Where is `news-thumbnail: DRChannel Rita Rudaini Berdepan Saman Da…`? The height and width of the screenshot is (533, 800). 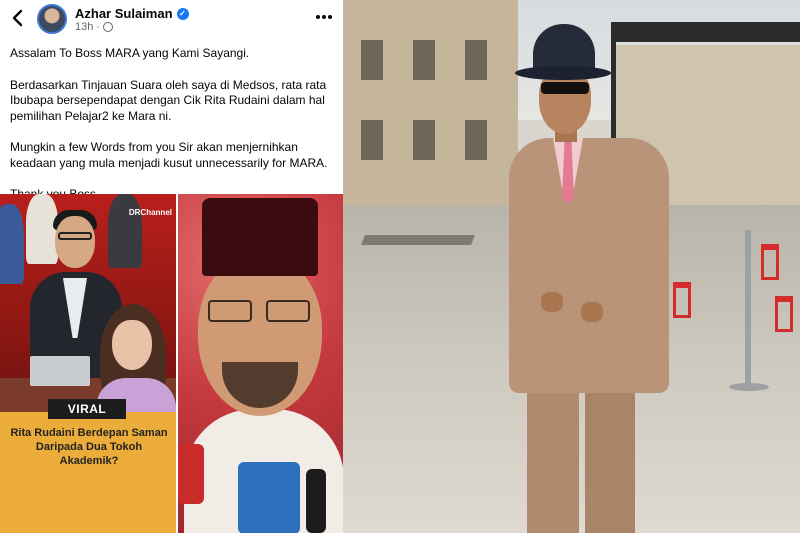 news-thumbnail: DRChannel Rita Rudaini Berdepan Saman Da… is located at coordinates (88, 363).